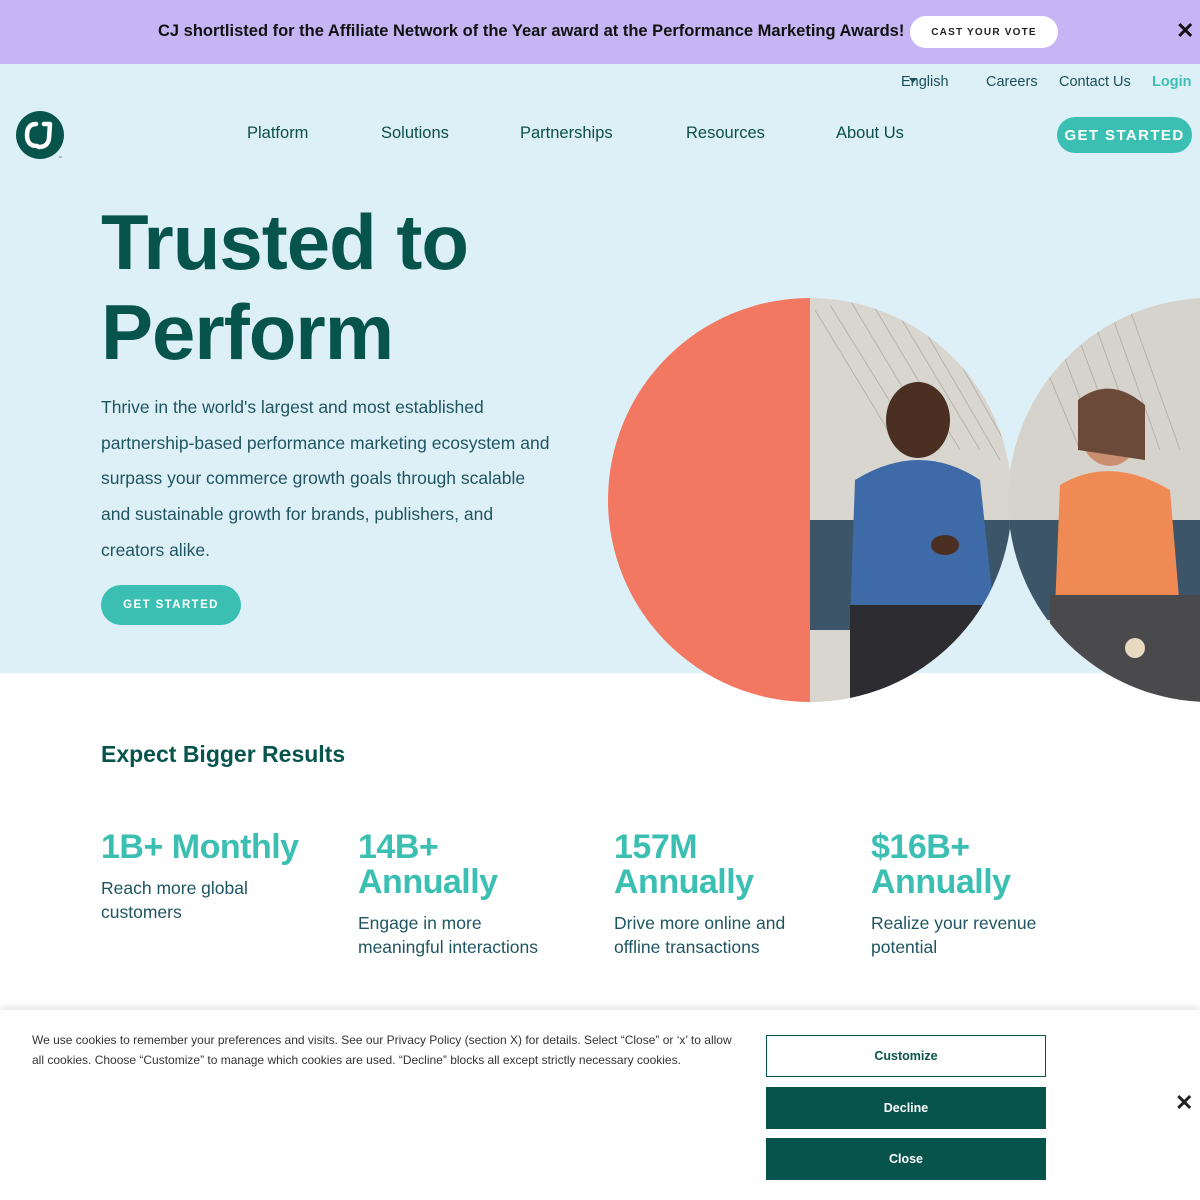 This screenshot has width=1200, height=1200. What do you see at coordinates (925, 82) in the screenshot?
I see `language-selector: English` at bounding box center [925, 82].